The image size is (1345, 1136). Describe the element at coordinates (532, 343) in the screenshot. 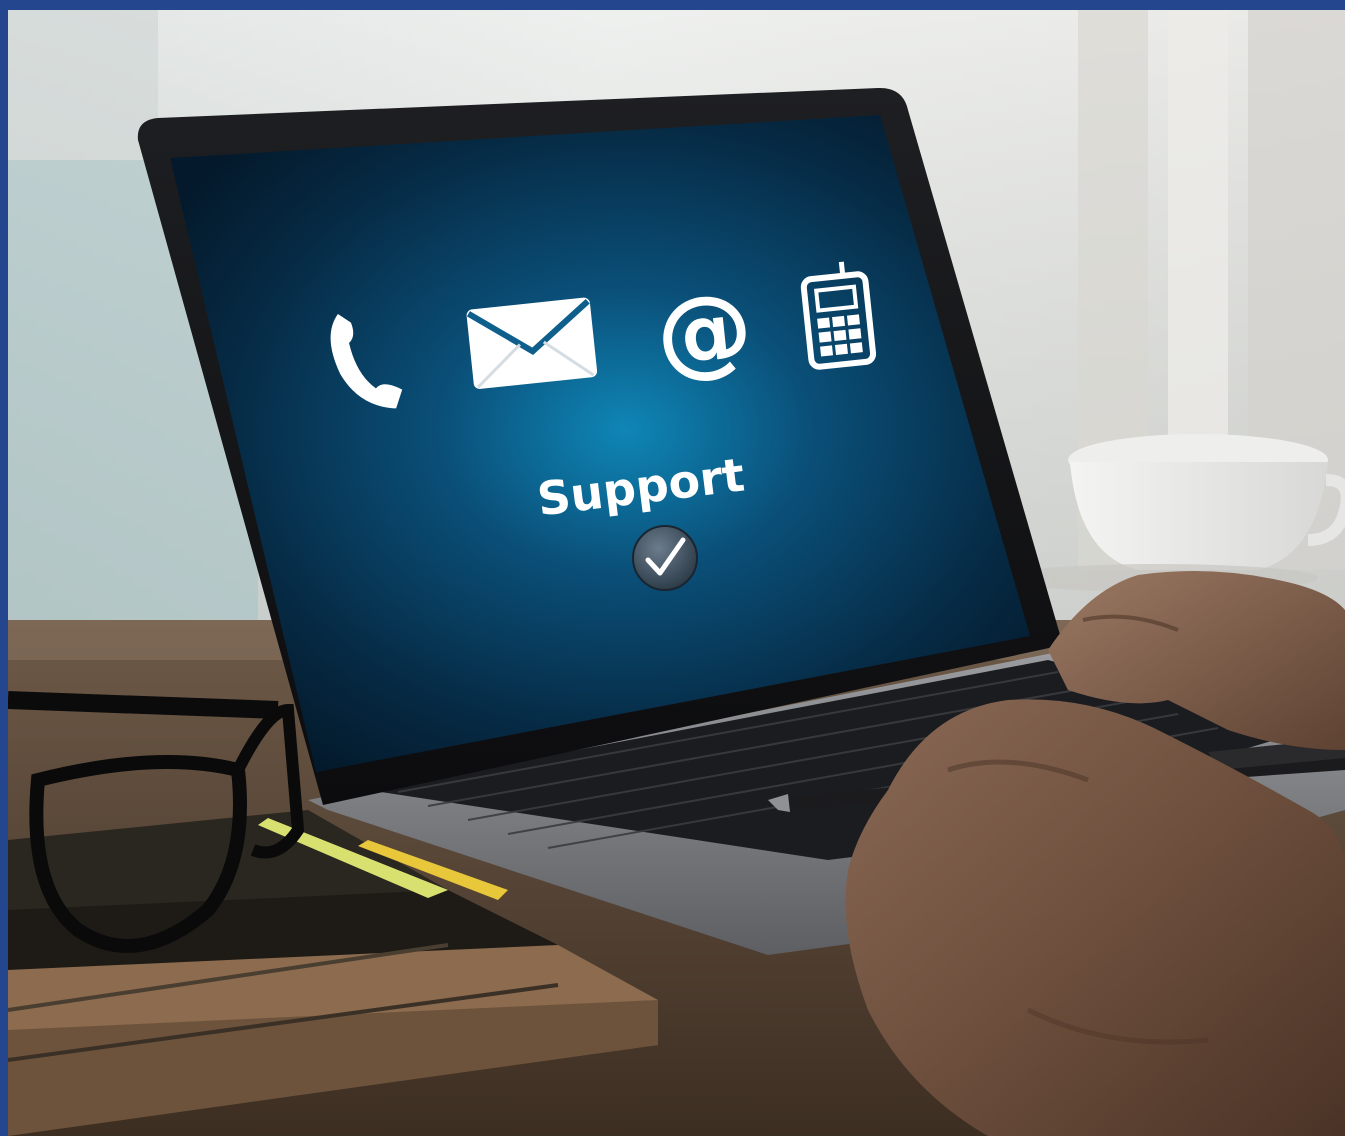

I see `envelope-icon` at that location.